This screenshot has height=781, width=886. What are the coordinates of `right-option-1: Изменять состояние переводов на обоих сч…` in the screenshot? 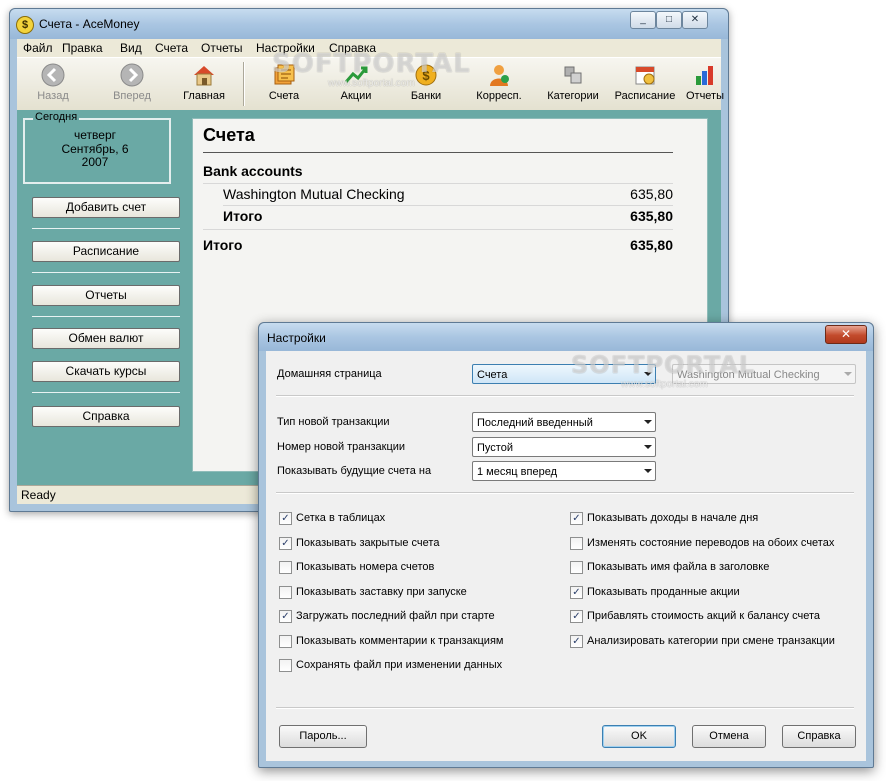 It's located at (715, 544).